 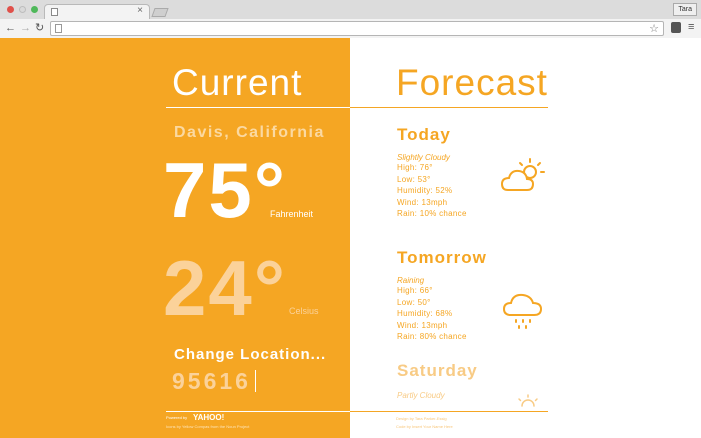 I want to click on yahoo-logo: YAHOO!, so click(x=208, y=417).